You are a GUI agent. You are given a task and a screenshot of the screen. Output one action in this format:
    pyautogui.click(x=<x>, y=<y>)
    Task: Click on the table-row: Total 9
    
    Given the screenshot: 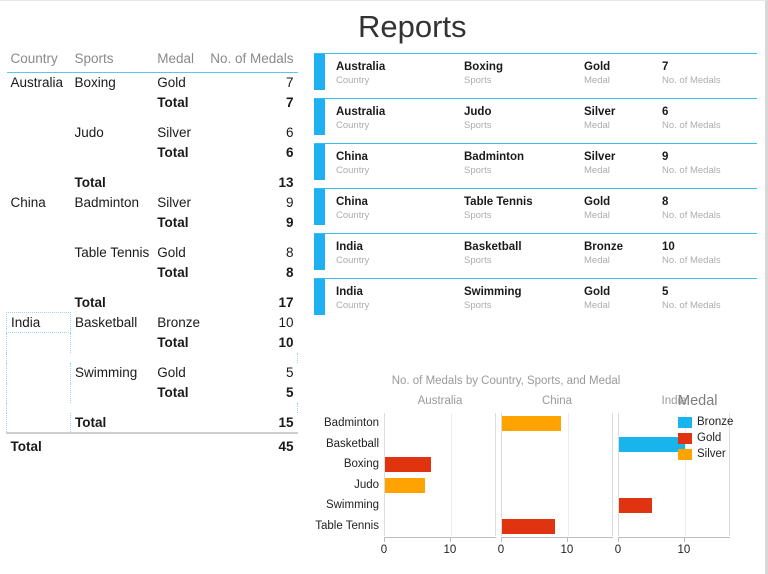 What is the action you would take?
    pyautogui.click(x=152, y=223)
    